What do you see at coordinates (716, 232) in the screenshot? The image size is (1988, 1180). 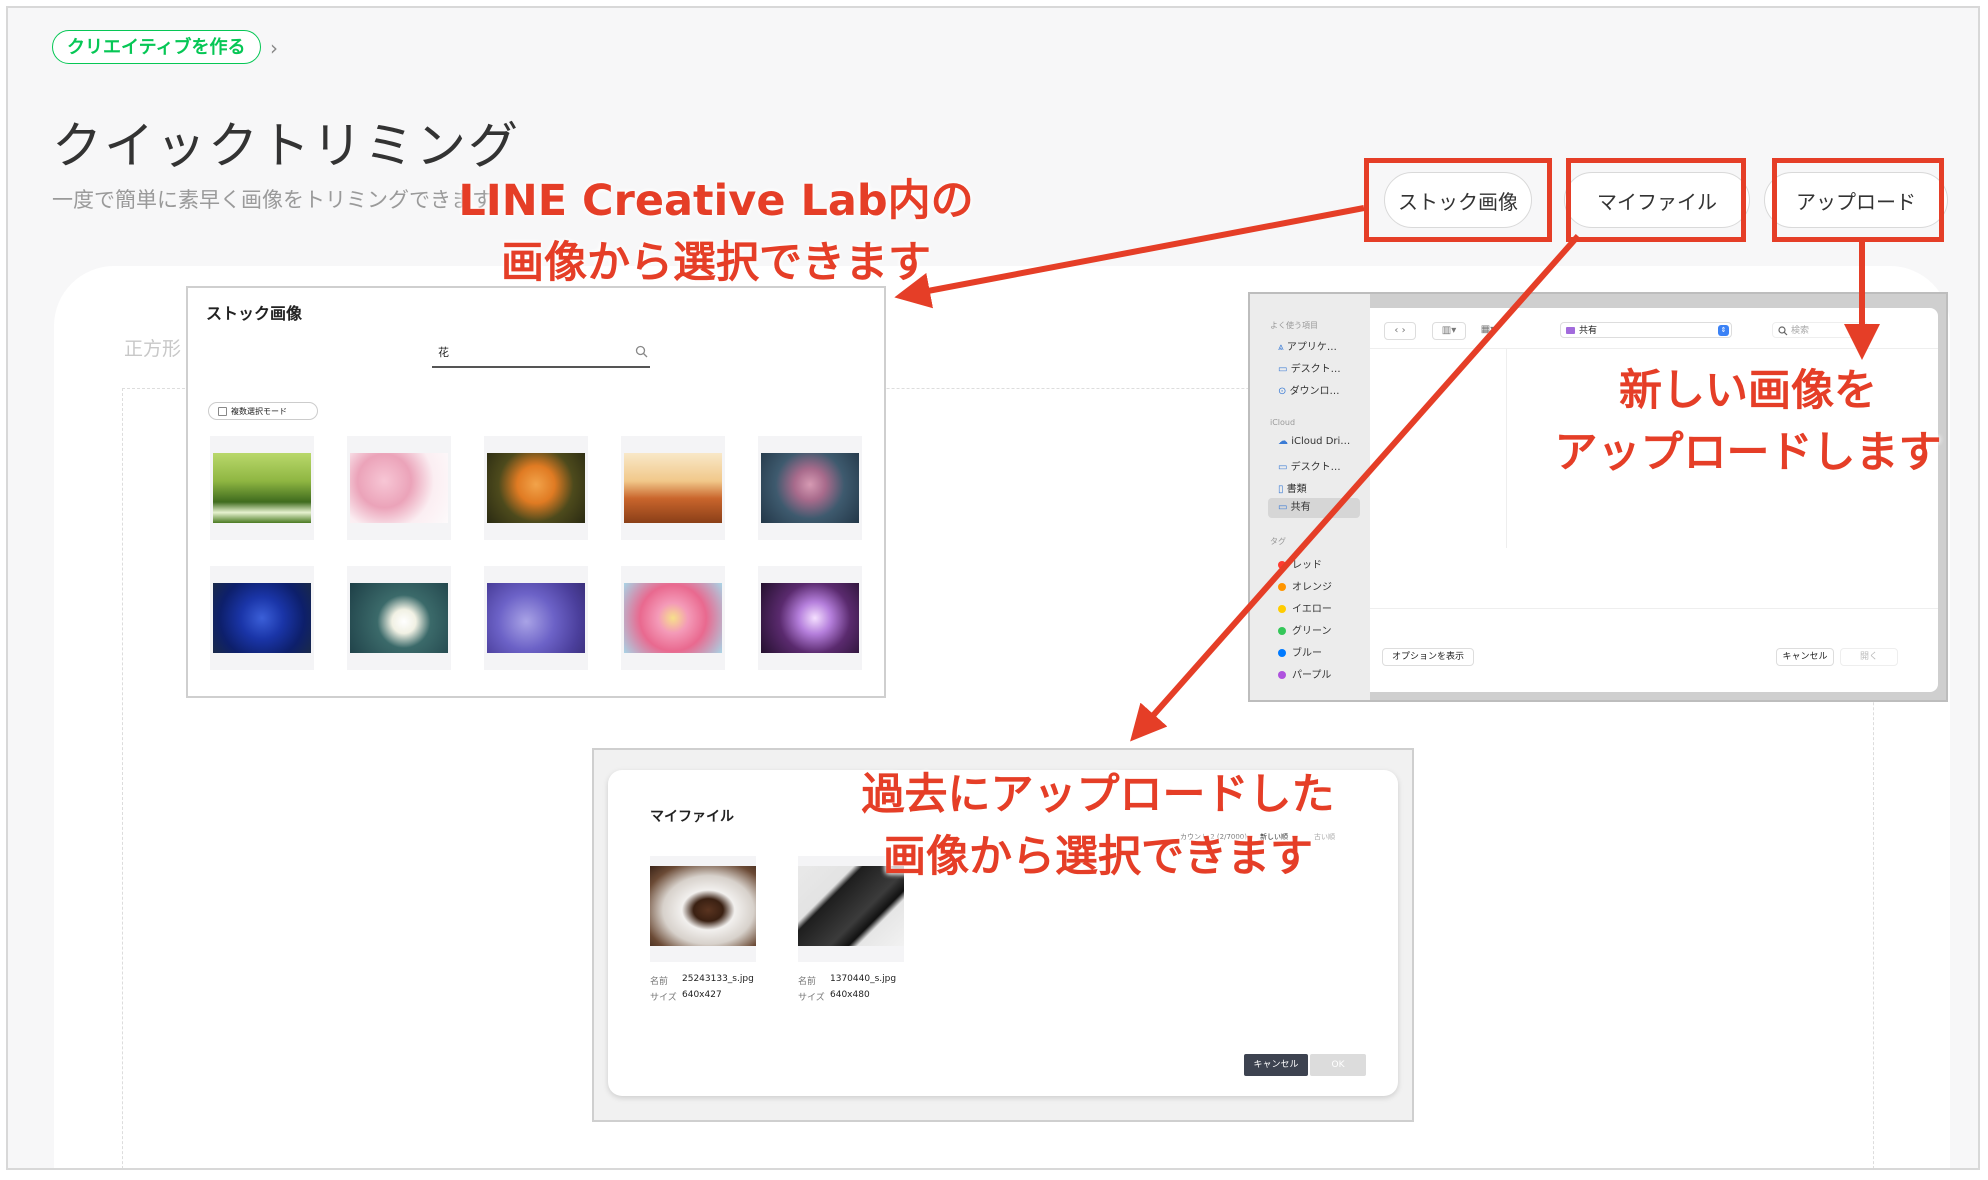 I see `callout-stock: LINE Creative Lab内の 画像から選択できます` at bounding box center [716, 232].